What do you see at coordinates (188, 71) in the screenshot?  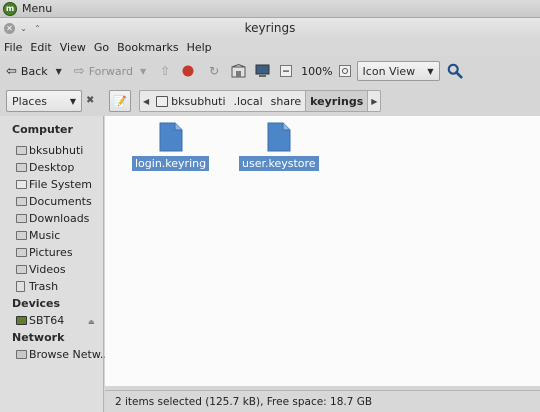 I see `stop-icon` at bounding box center [188, 71].